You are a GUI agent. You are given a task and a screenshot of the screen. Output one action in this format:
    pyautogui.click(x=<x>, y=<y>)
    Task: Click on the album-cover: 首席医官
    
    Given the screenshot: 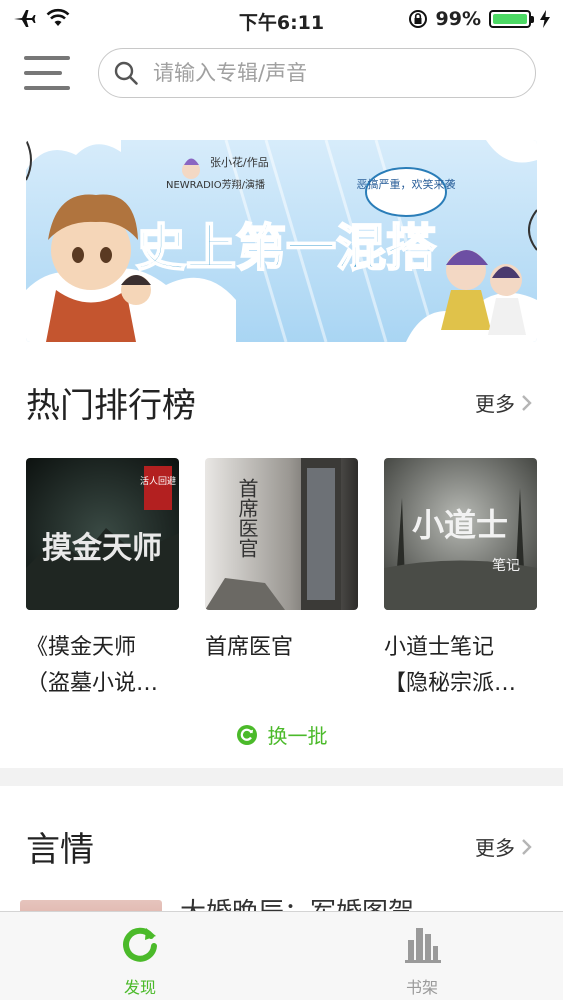 What is the action you would take?
    pyautogui.click(x=281, y=534)
    